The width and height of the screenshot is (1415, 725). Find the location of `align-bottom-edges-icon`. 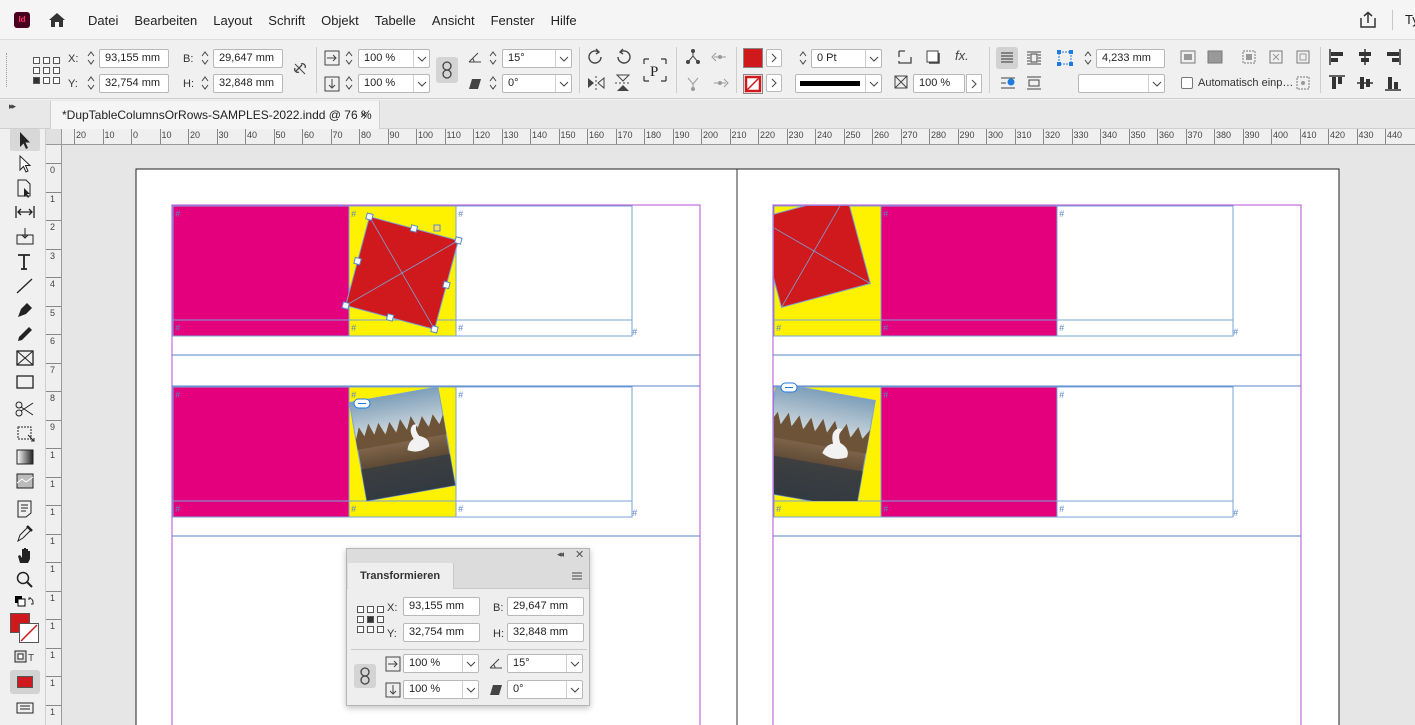

align-bottom-edges-icon is located at coordinates (1393, 83).